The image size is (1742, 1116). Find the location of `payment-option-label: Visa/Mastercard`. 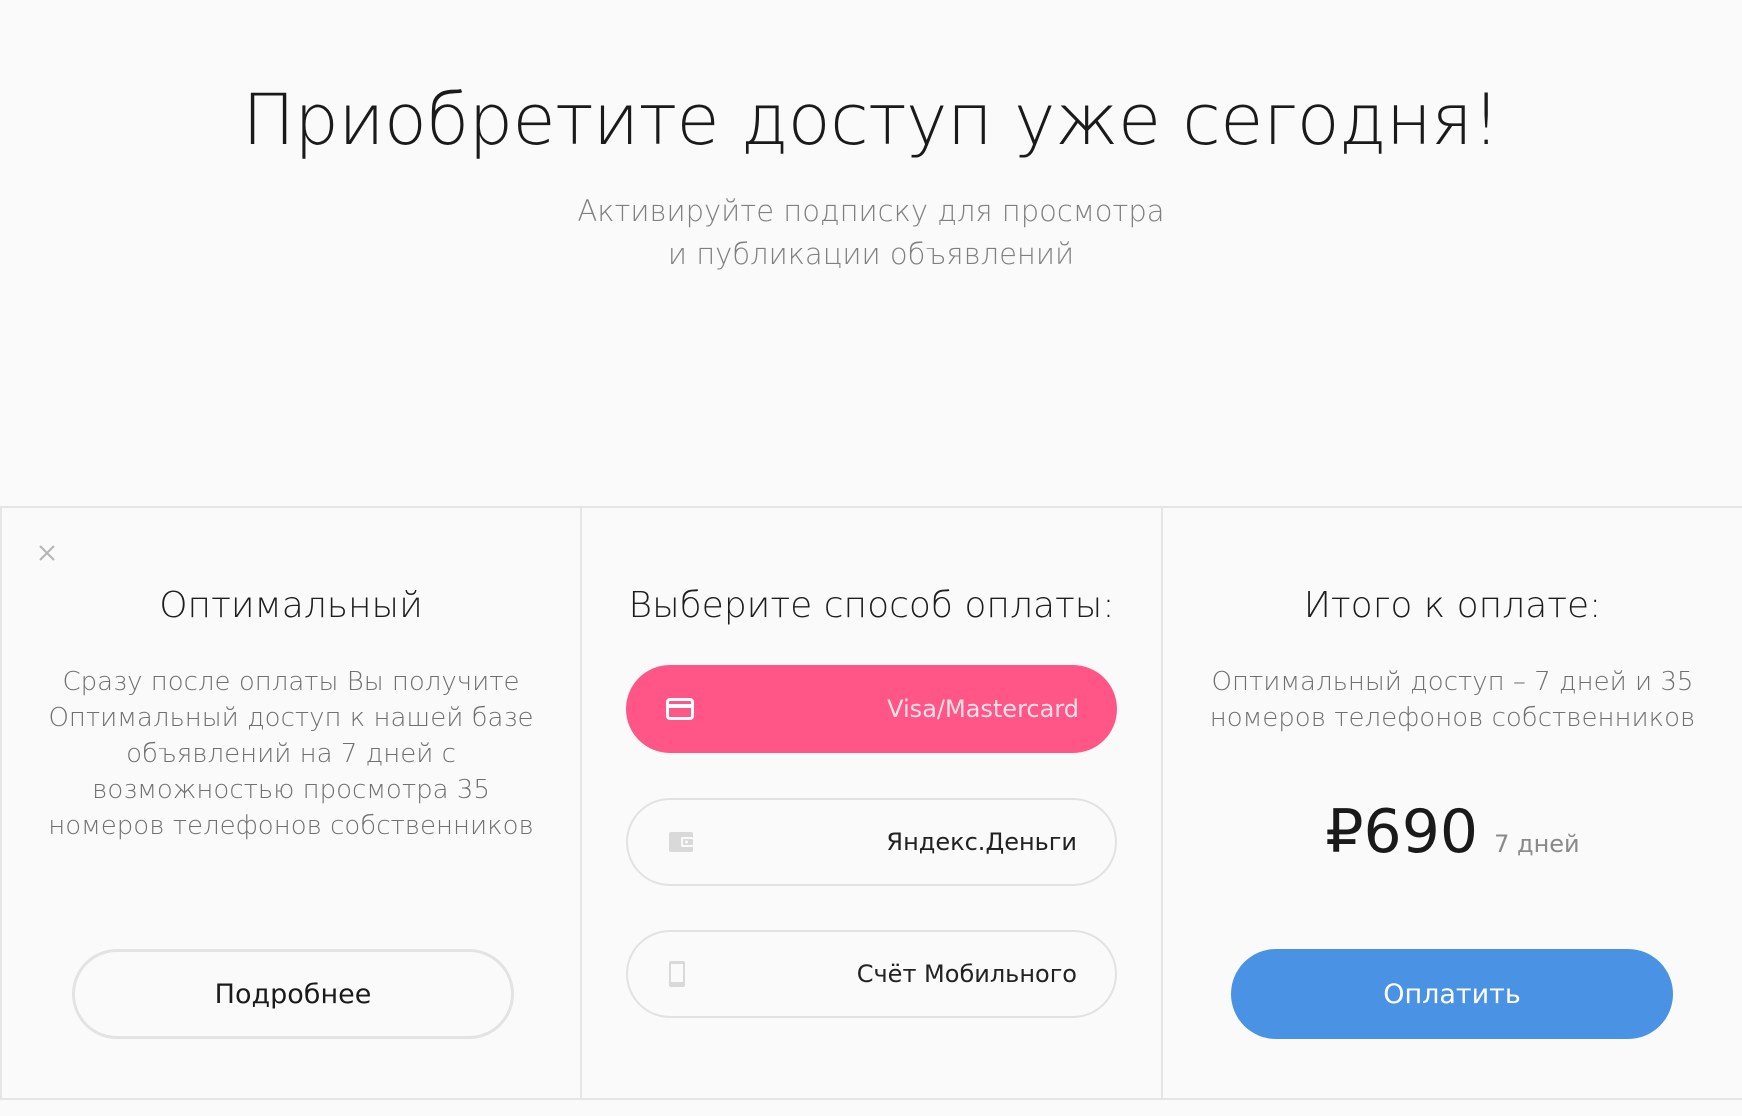

payment-option-label: Visa/Mastercard is located at coordinates (983, 709).